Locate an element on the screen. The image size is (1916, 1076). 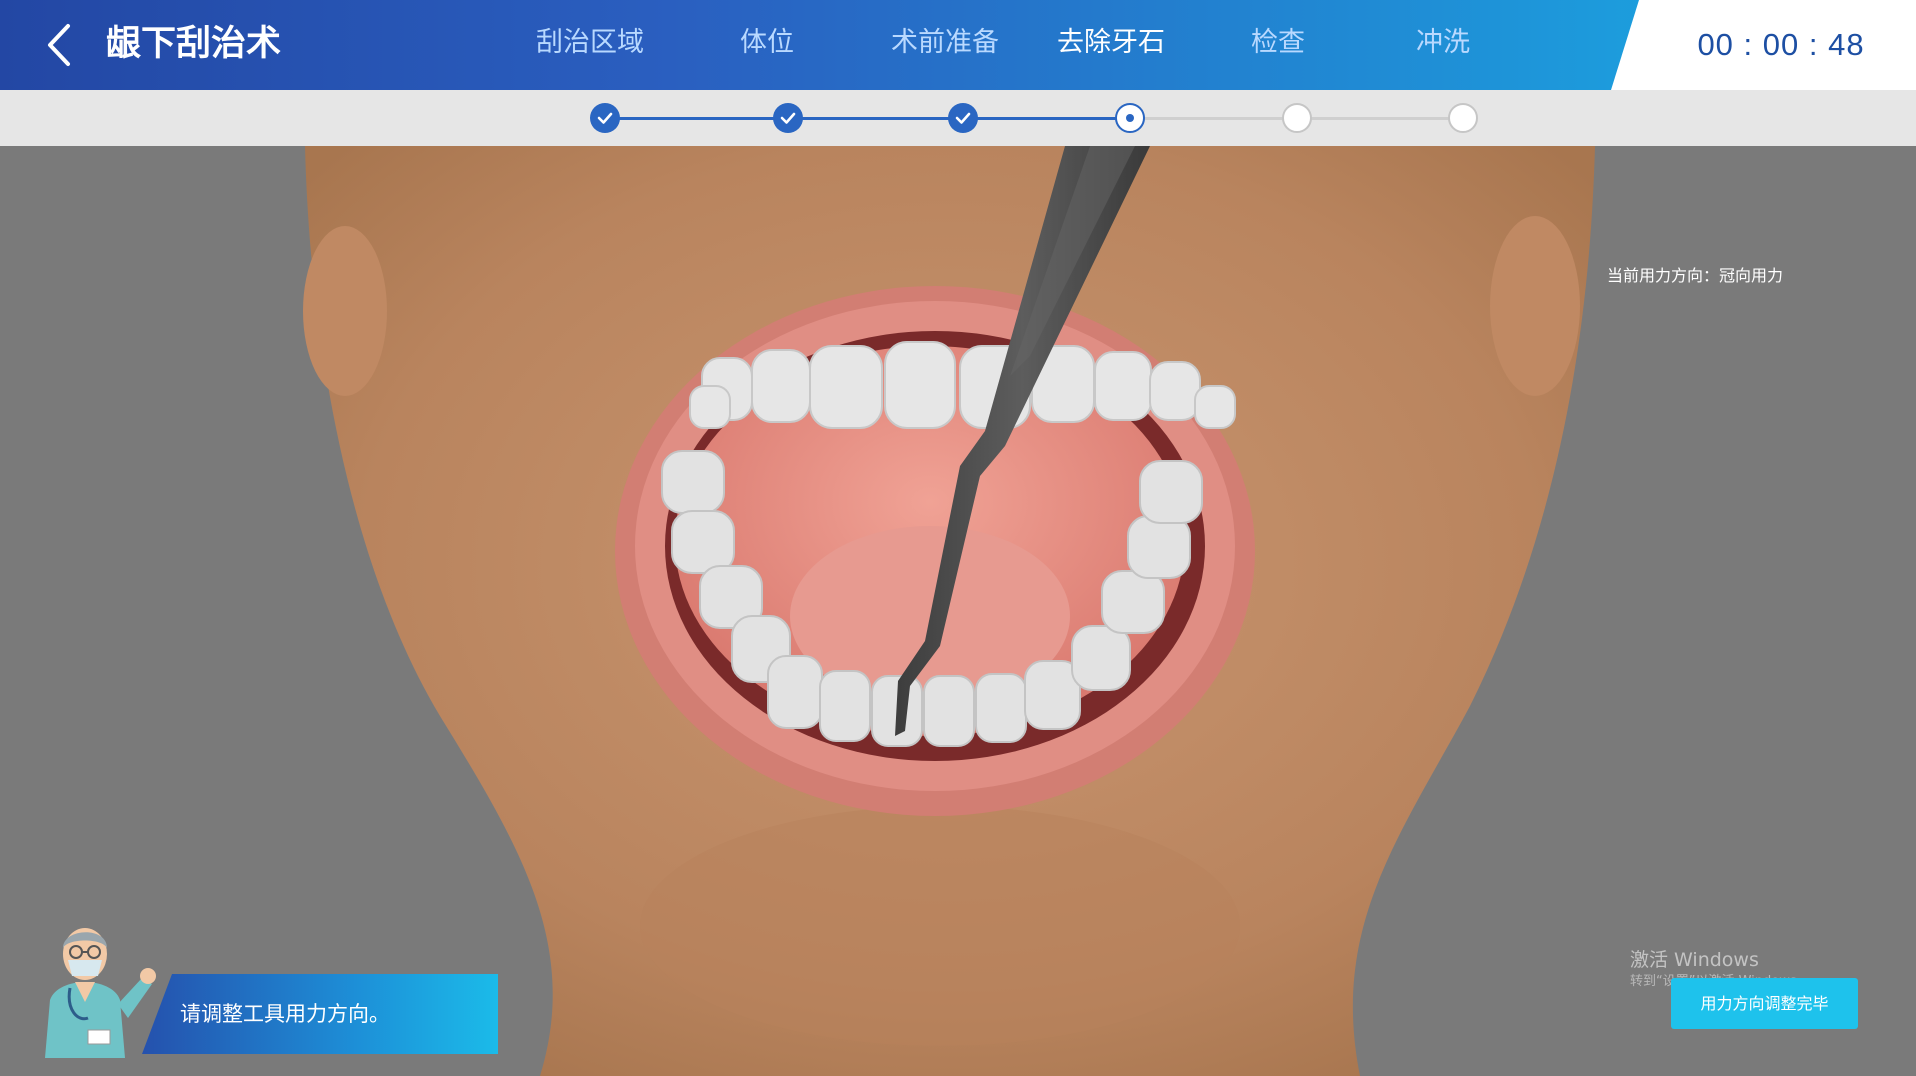
tab-inspection: 检查 is located at coordinates (1278, 45).